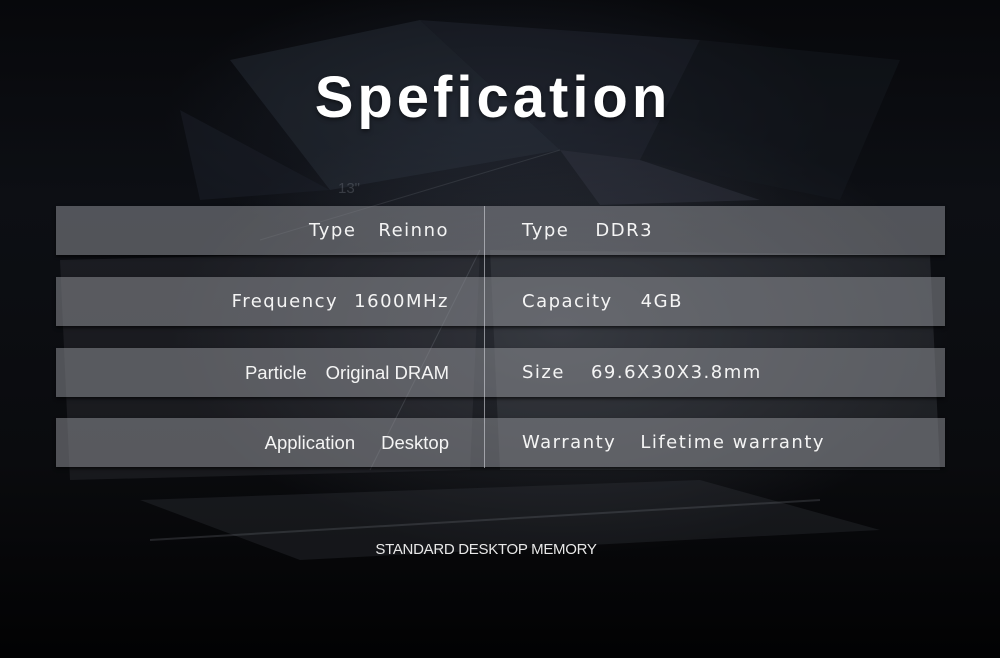  What do you see at coordinates (500, 230) in the screenshot?
I see `spec-row: Type Reinno Type DDR3` at bounding box center [500, 230].